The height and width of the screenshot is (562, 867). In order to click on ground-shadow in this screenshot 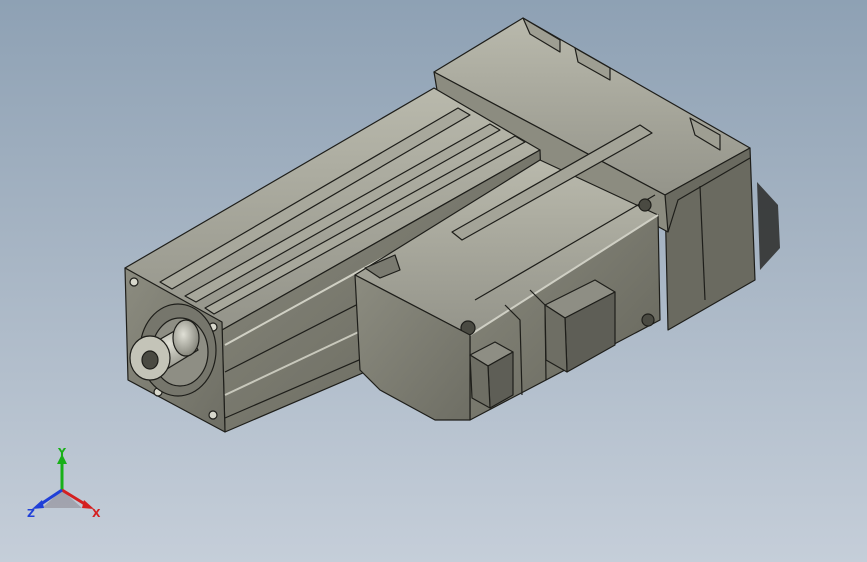, I will do `click(768, 226)`.